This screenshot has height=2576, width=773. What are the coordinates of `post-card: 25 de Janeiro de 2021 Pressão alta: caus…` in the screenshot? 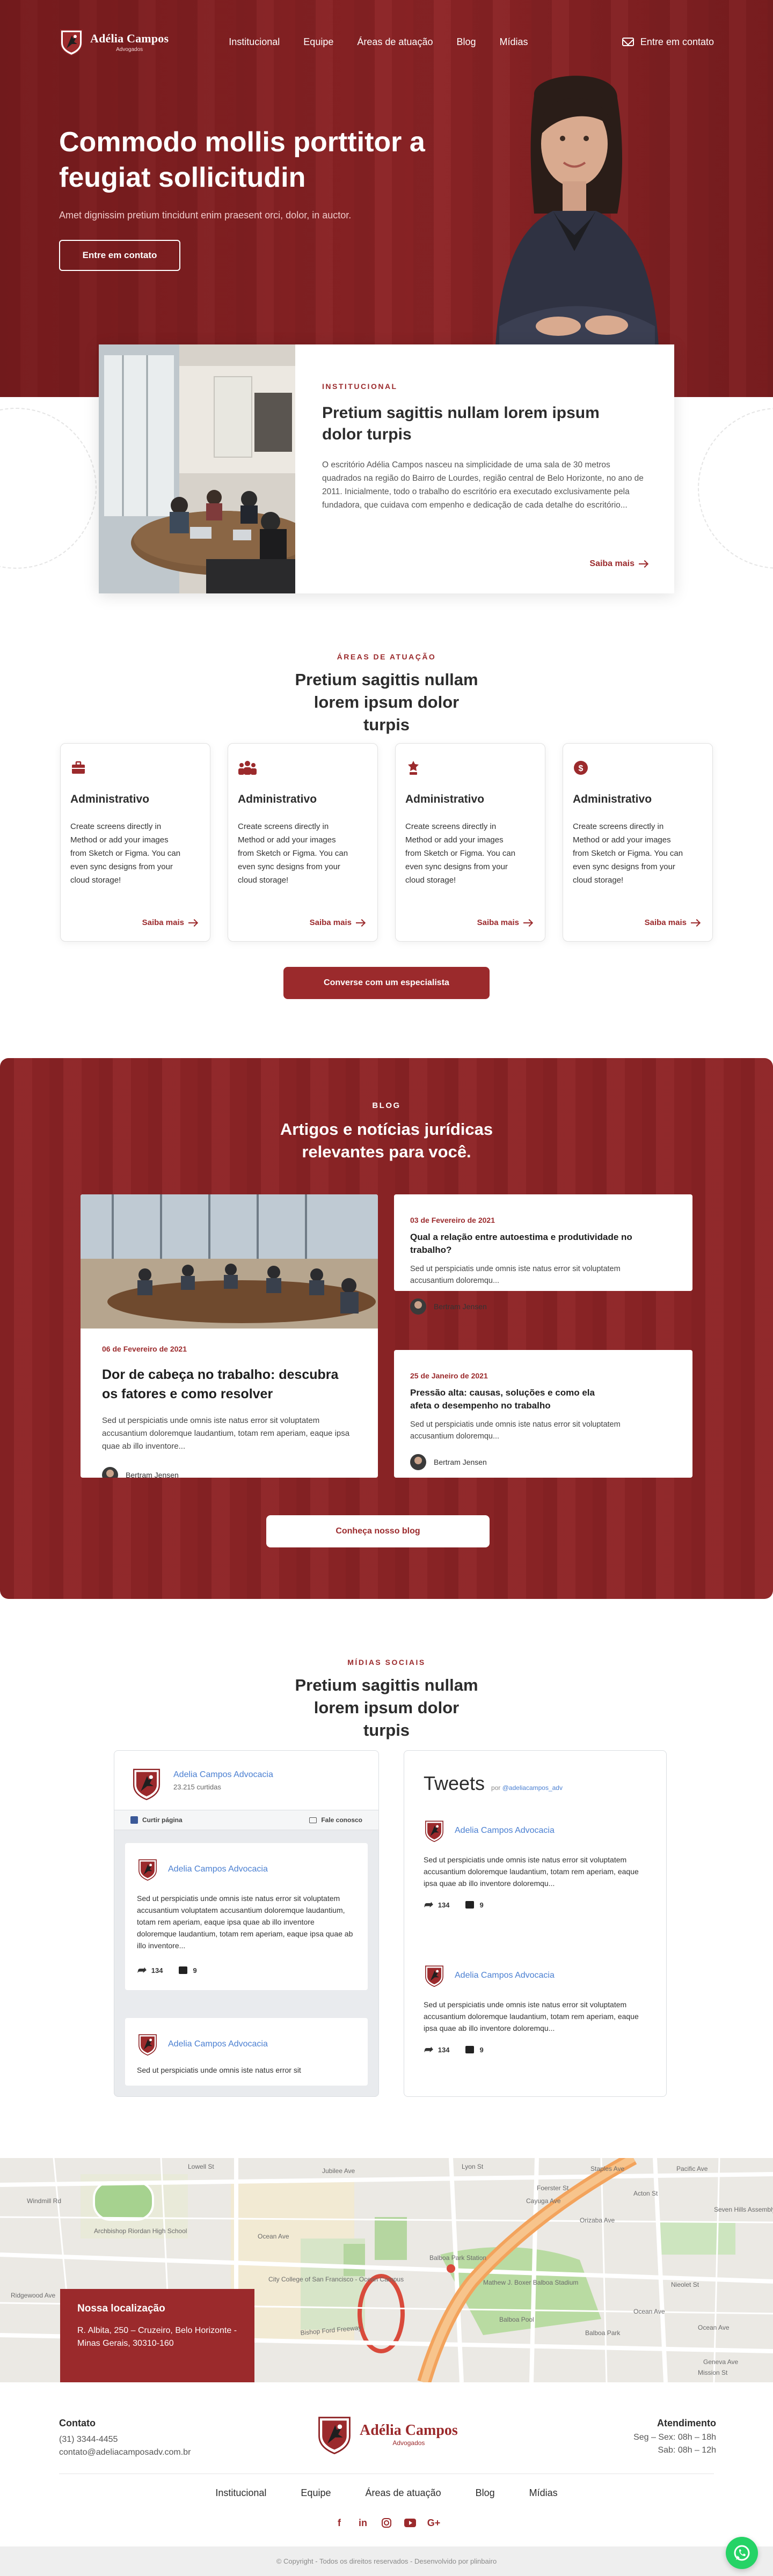 It's located at (543, 1414).